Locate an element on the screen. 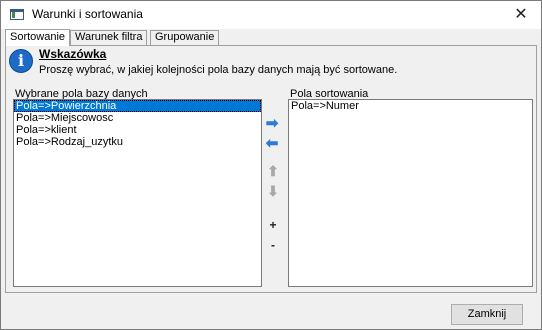 The height and width of the screenshot is (330, 542). list-item: Pola=>Powierzchnia is located at coordinates (137, 106).